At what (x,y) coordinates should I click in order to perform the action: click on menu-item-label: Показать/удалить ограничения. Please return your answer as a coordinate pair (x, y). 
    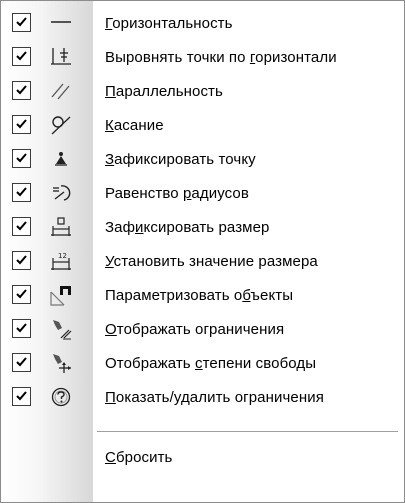
    Looking at the image, I should click on (214, 397).